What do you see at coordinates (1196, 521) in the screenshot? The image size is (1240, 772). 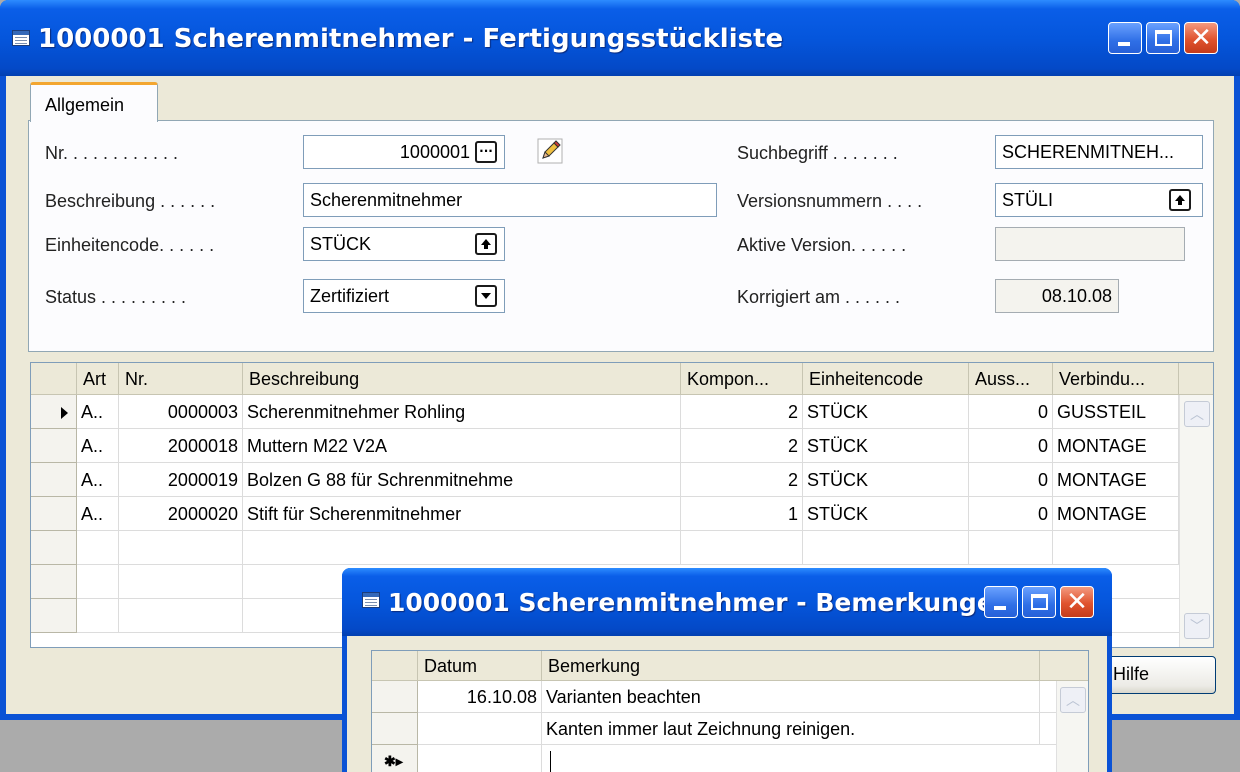 I see `vertical-scrollbar: ︿ ﹀` at bounding box center [1196, 521].